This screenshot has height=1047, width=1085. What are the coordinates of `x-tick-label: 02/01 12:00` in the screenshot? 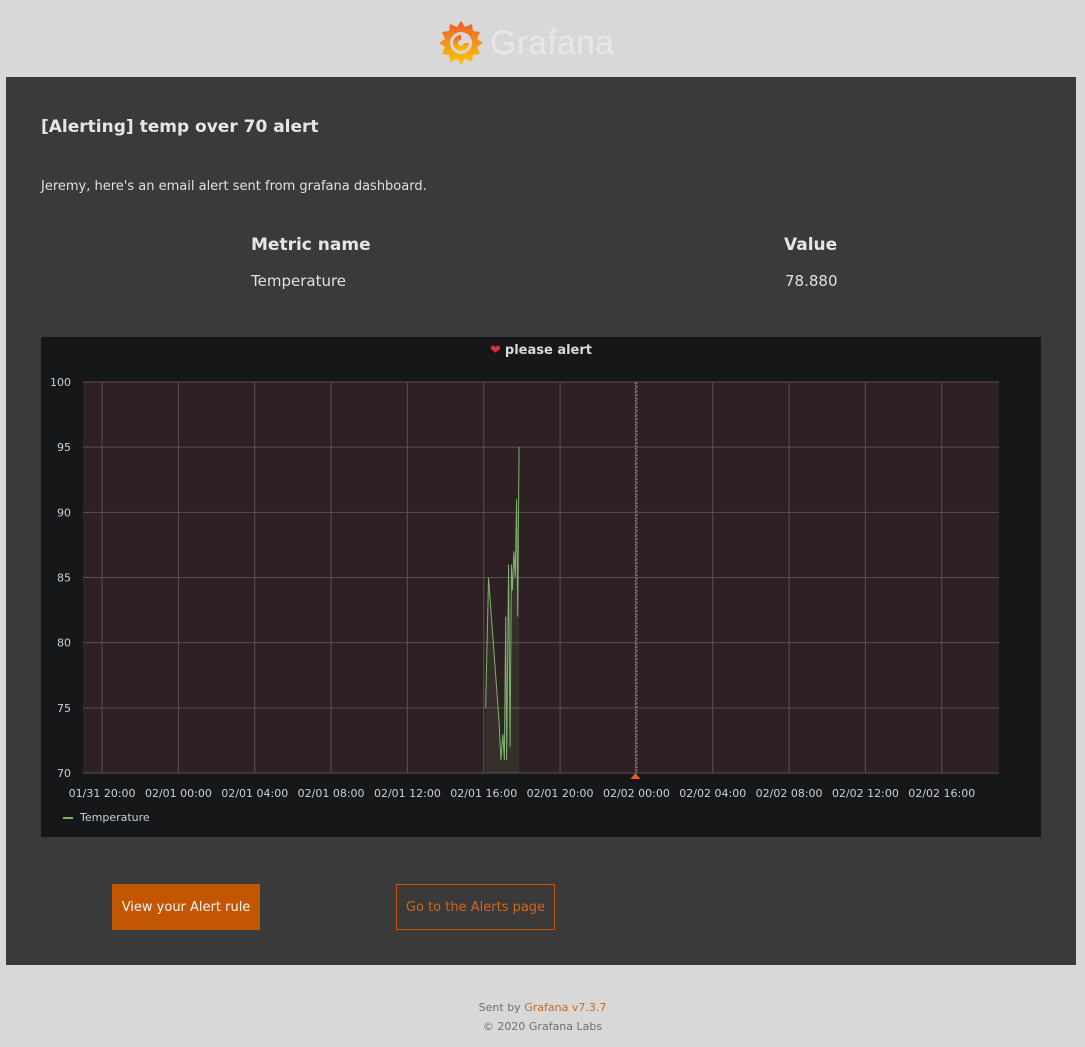 It's located at (407, 793).